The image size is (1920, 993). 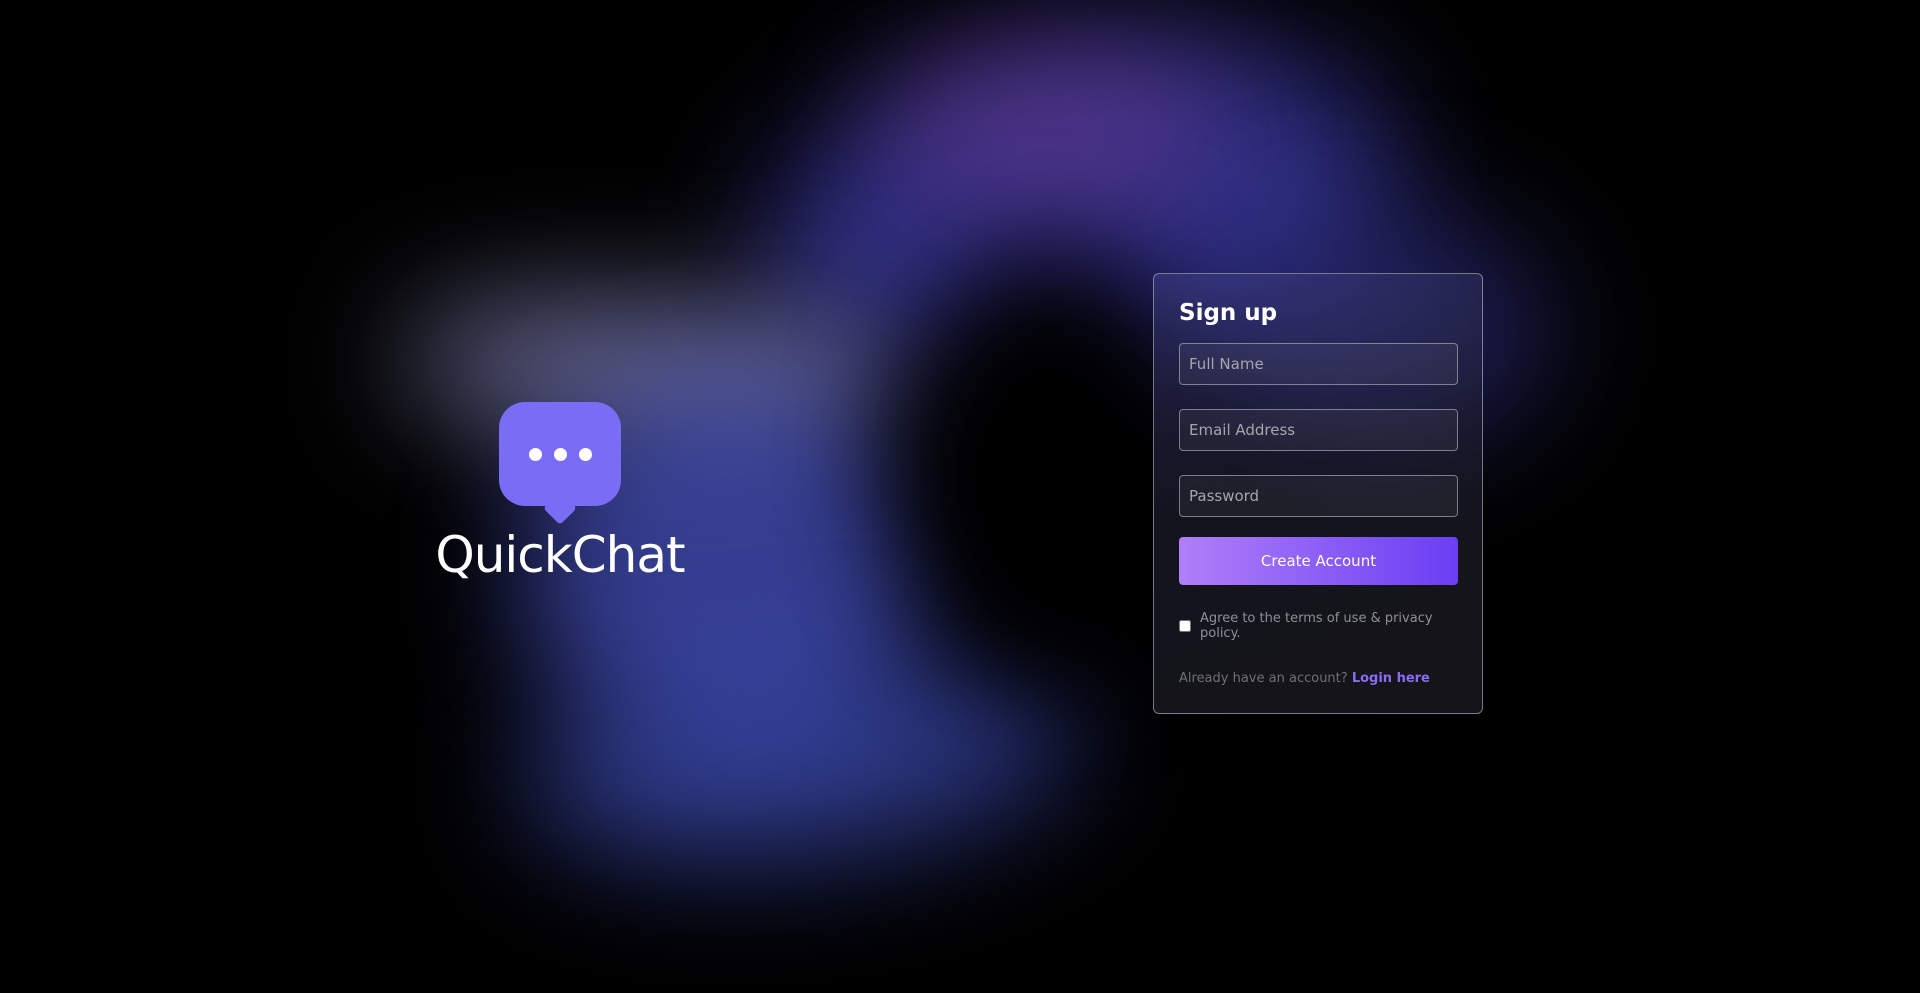 I want to click on app-name: QuickChat, so click(x=560, y=555).